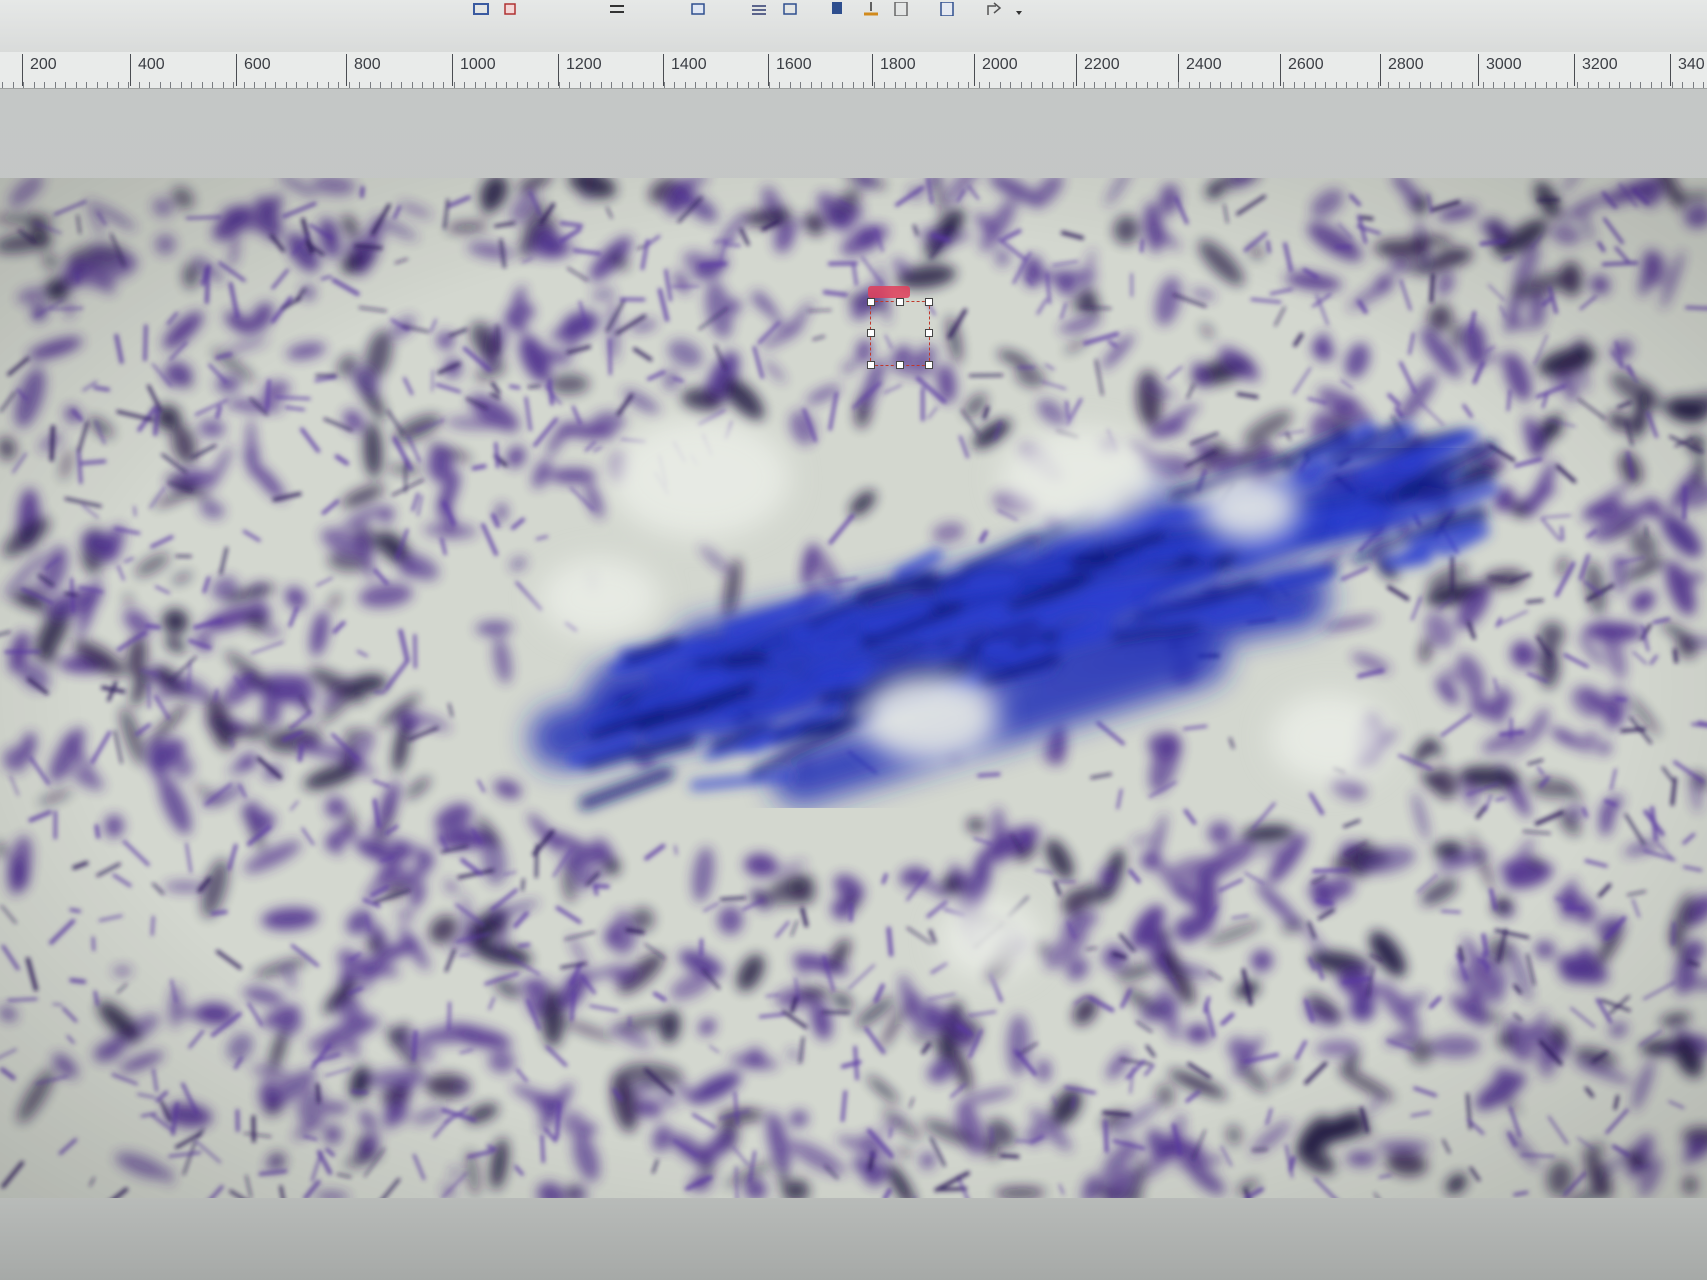  I want to click on chart-icon, so click(699, 9).